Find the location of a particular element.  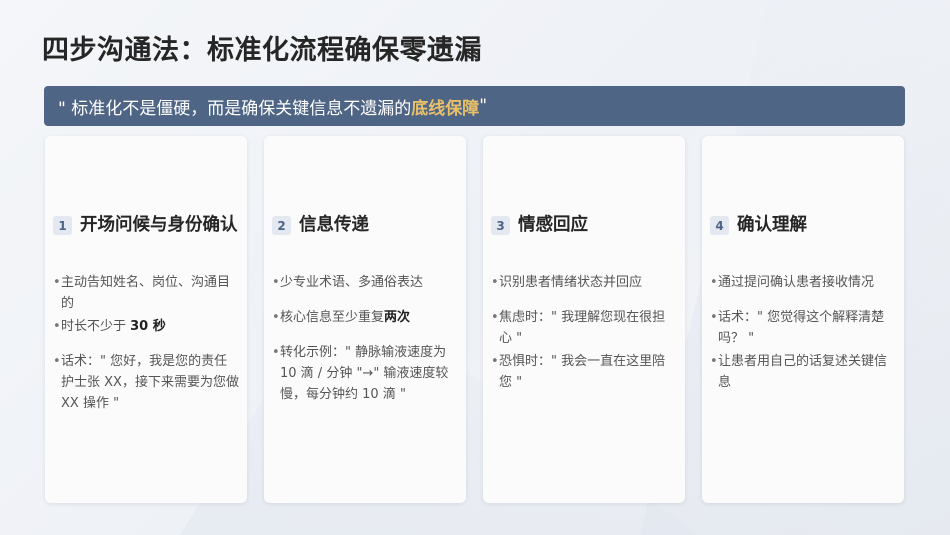

bullet-text: 话术：" 您觉得这个解释清楚吗？ " is located at coordinates (801, 328).